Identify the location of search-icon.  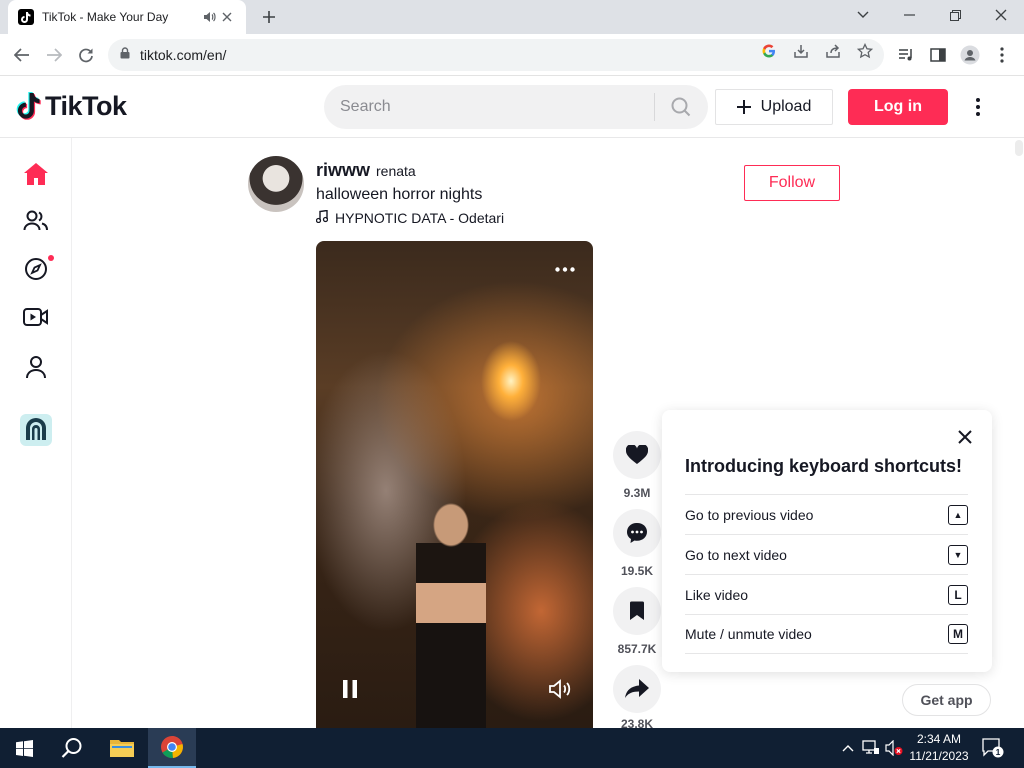
(681, 107).